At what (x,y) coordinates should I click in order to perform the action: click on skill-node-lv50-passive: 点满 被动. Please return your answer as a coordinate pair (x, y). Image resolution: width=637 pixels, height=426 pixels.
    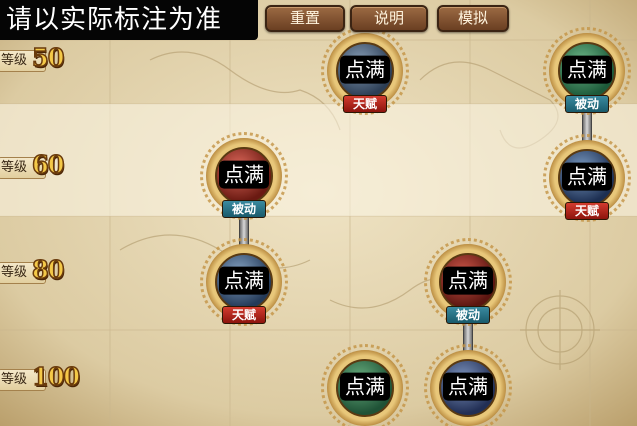
    Looking at the image, I should click on (587, 71).